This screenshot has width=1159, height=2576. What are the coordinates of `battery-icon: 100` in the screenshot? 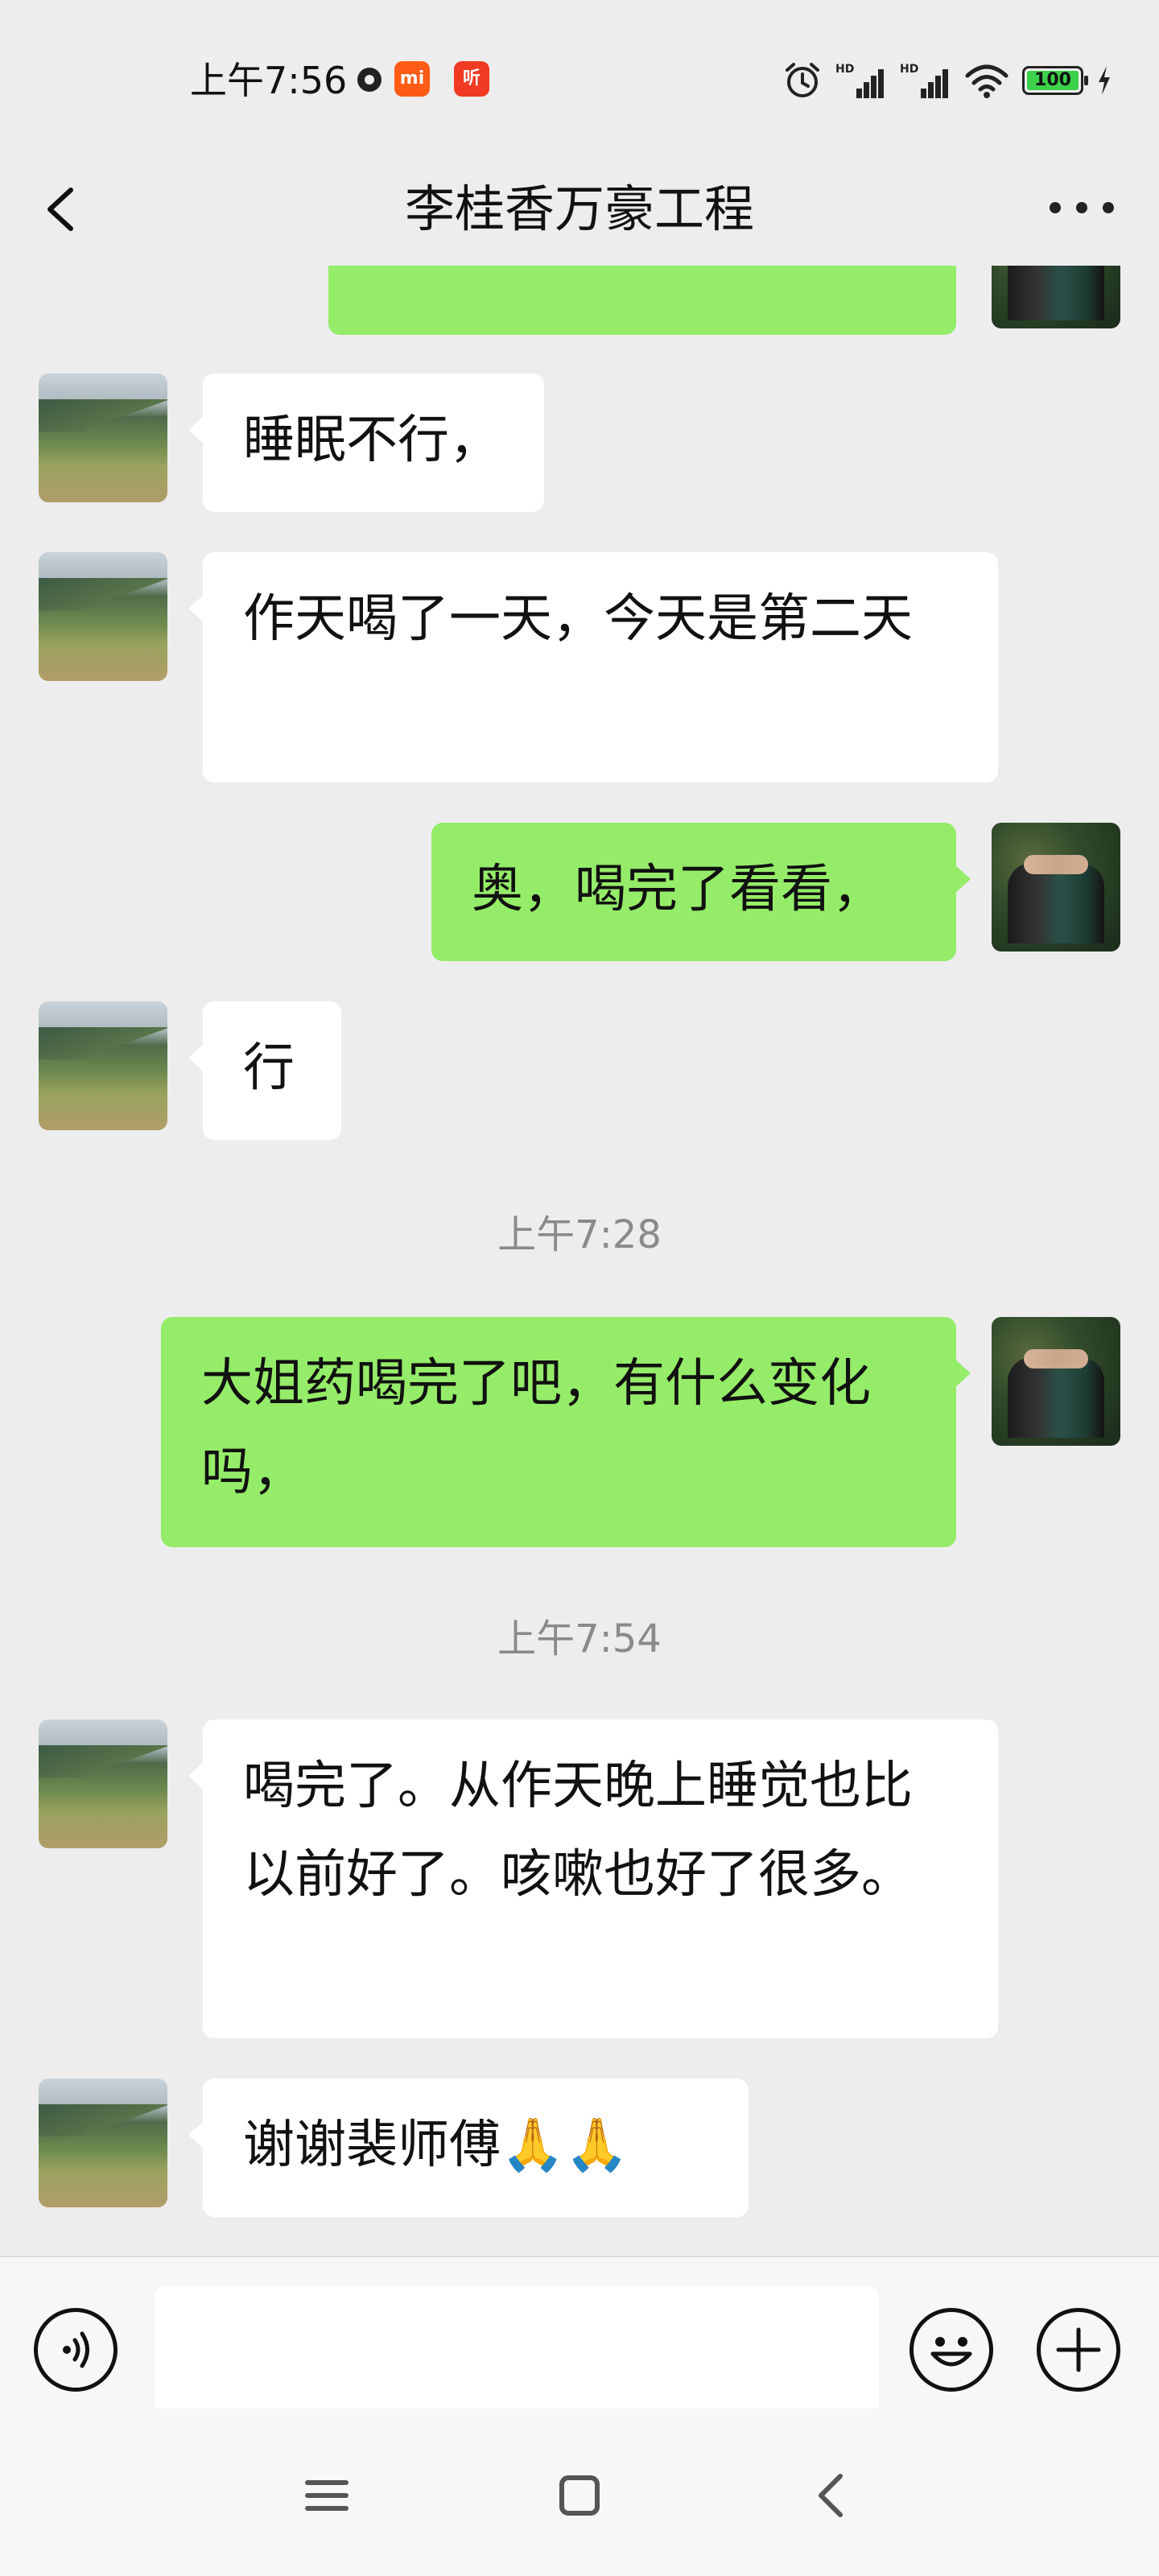 It's located at (1055, 80).